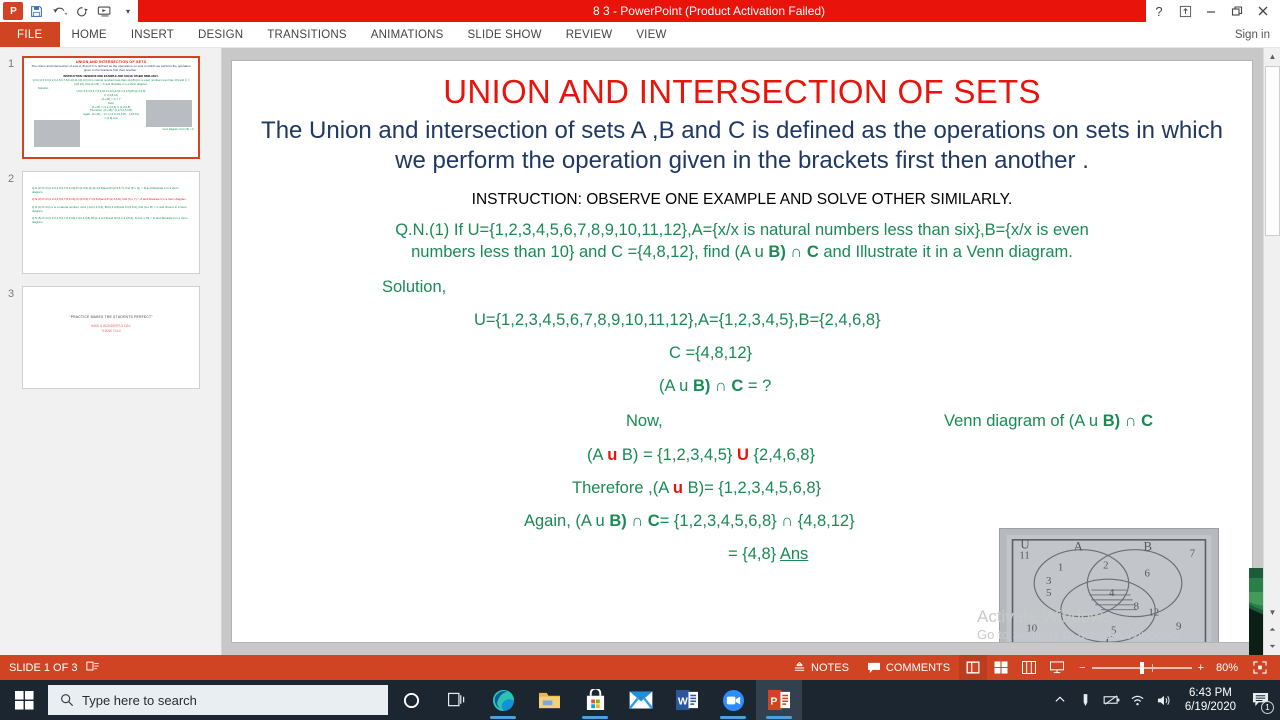 The height and width of the screenshot is (720, 1280). Describe the element at coordinates (687, 700) in the screenshot. I see `word-icon: W` at that location.